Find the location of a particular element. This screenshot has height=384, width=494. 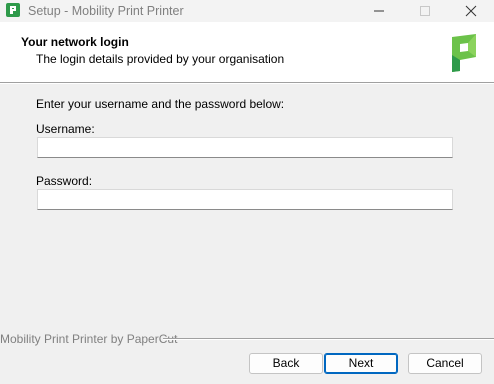

papercut-logo-icon is located at coordinates (464, 53).